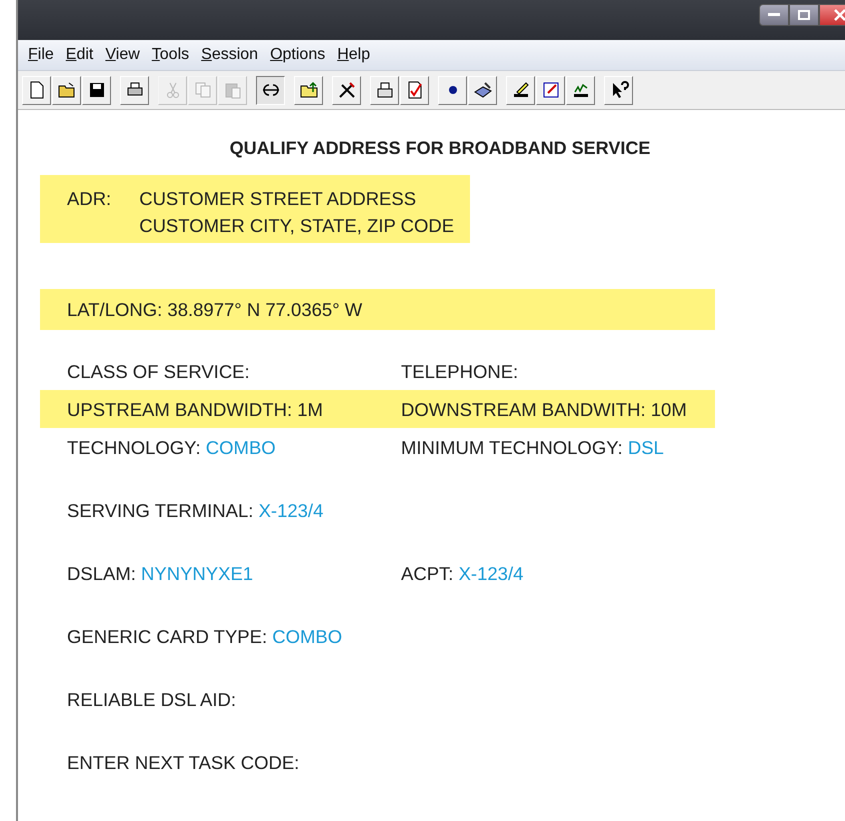 This screenshot has height=821, width=845. I want to click on field-text: MINIMUM TECHNOLOGY: DSL, so click(533, 448).